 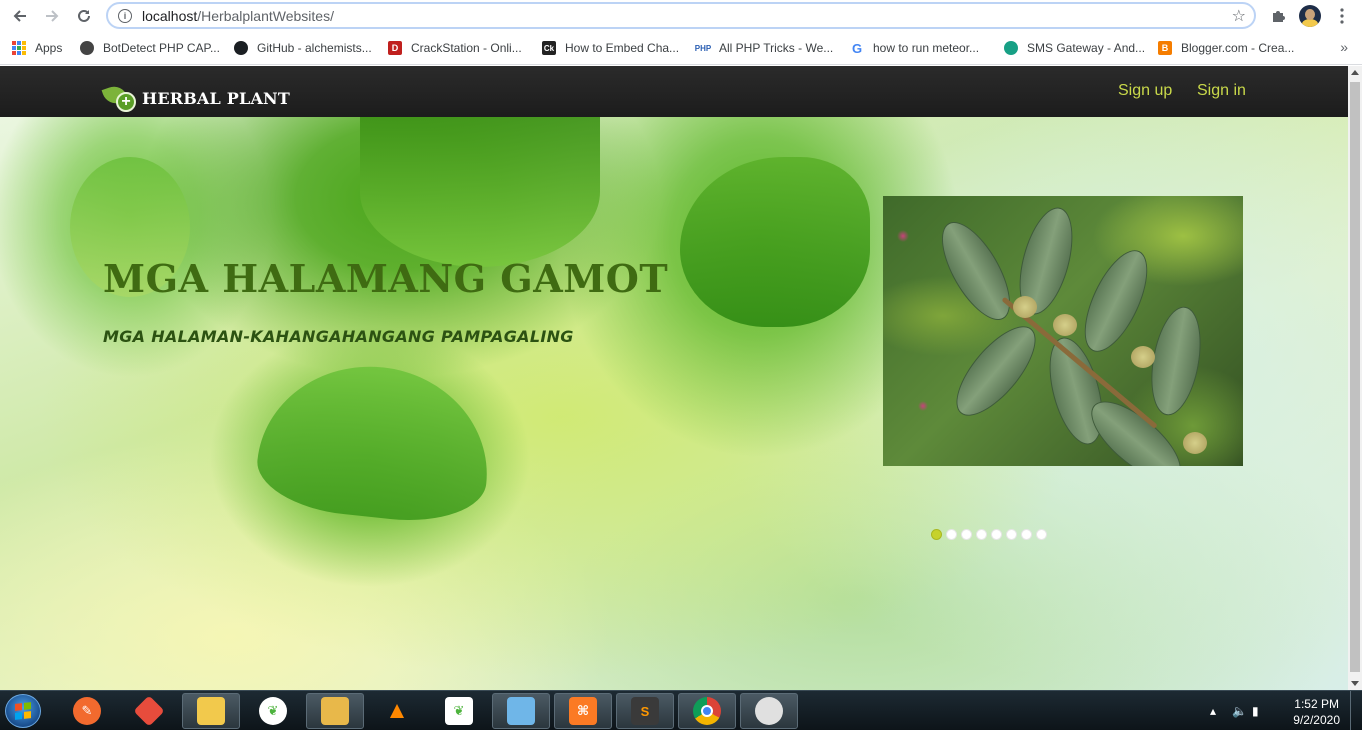 I want to click on bookmark-star-icon: ☆, so click(x=1239, y=16).